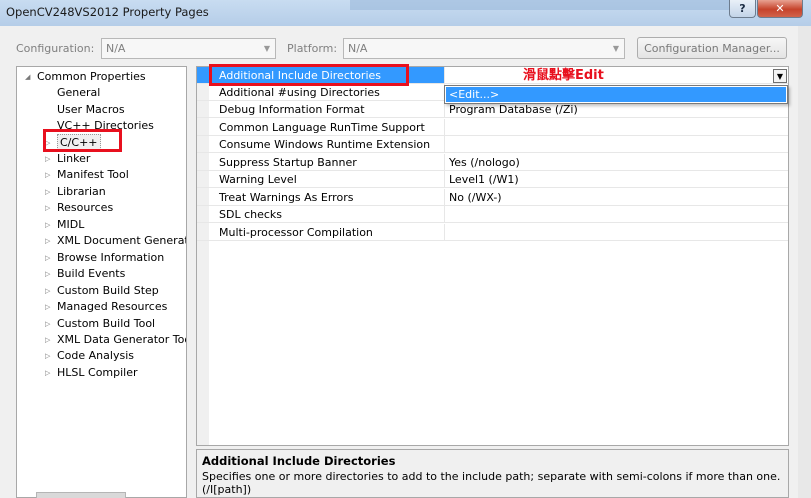 The image size is (811, 498). Describe the element at coordinates (312, 48) in the screenshot. I see `platform-label: Platform:` at that location.